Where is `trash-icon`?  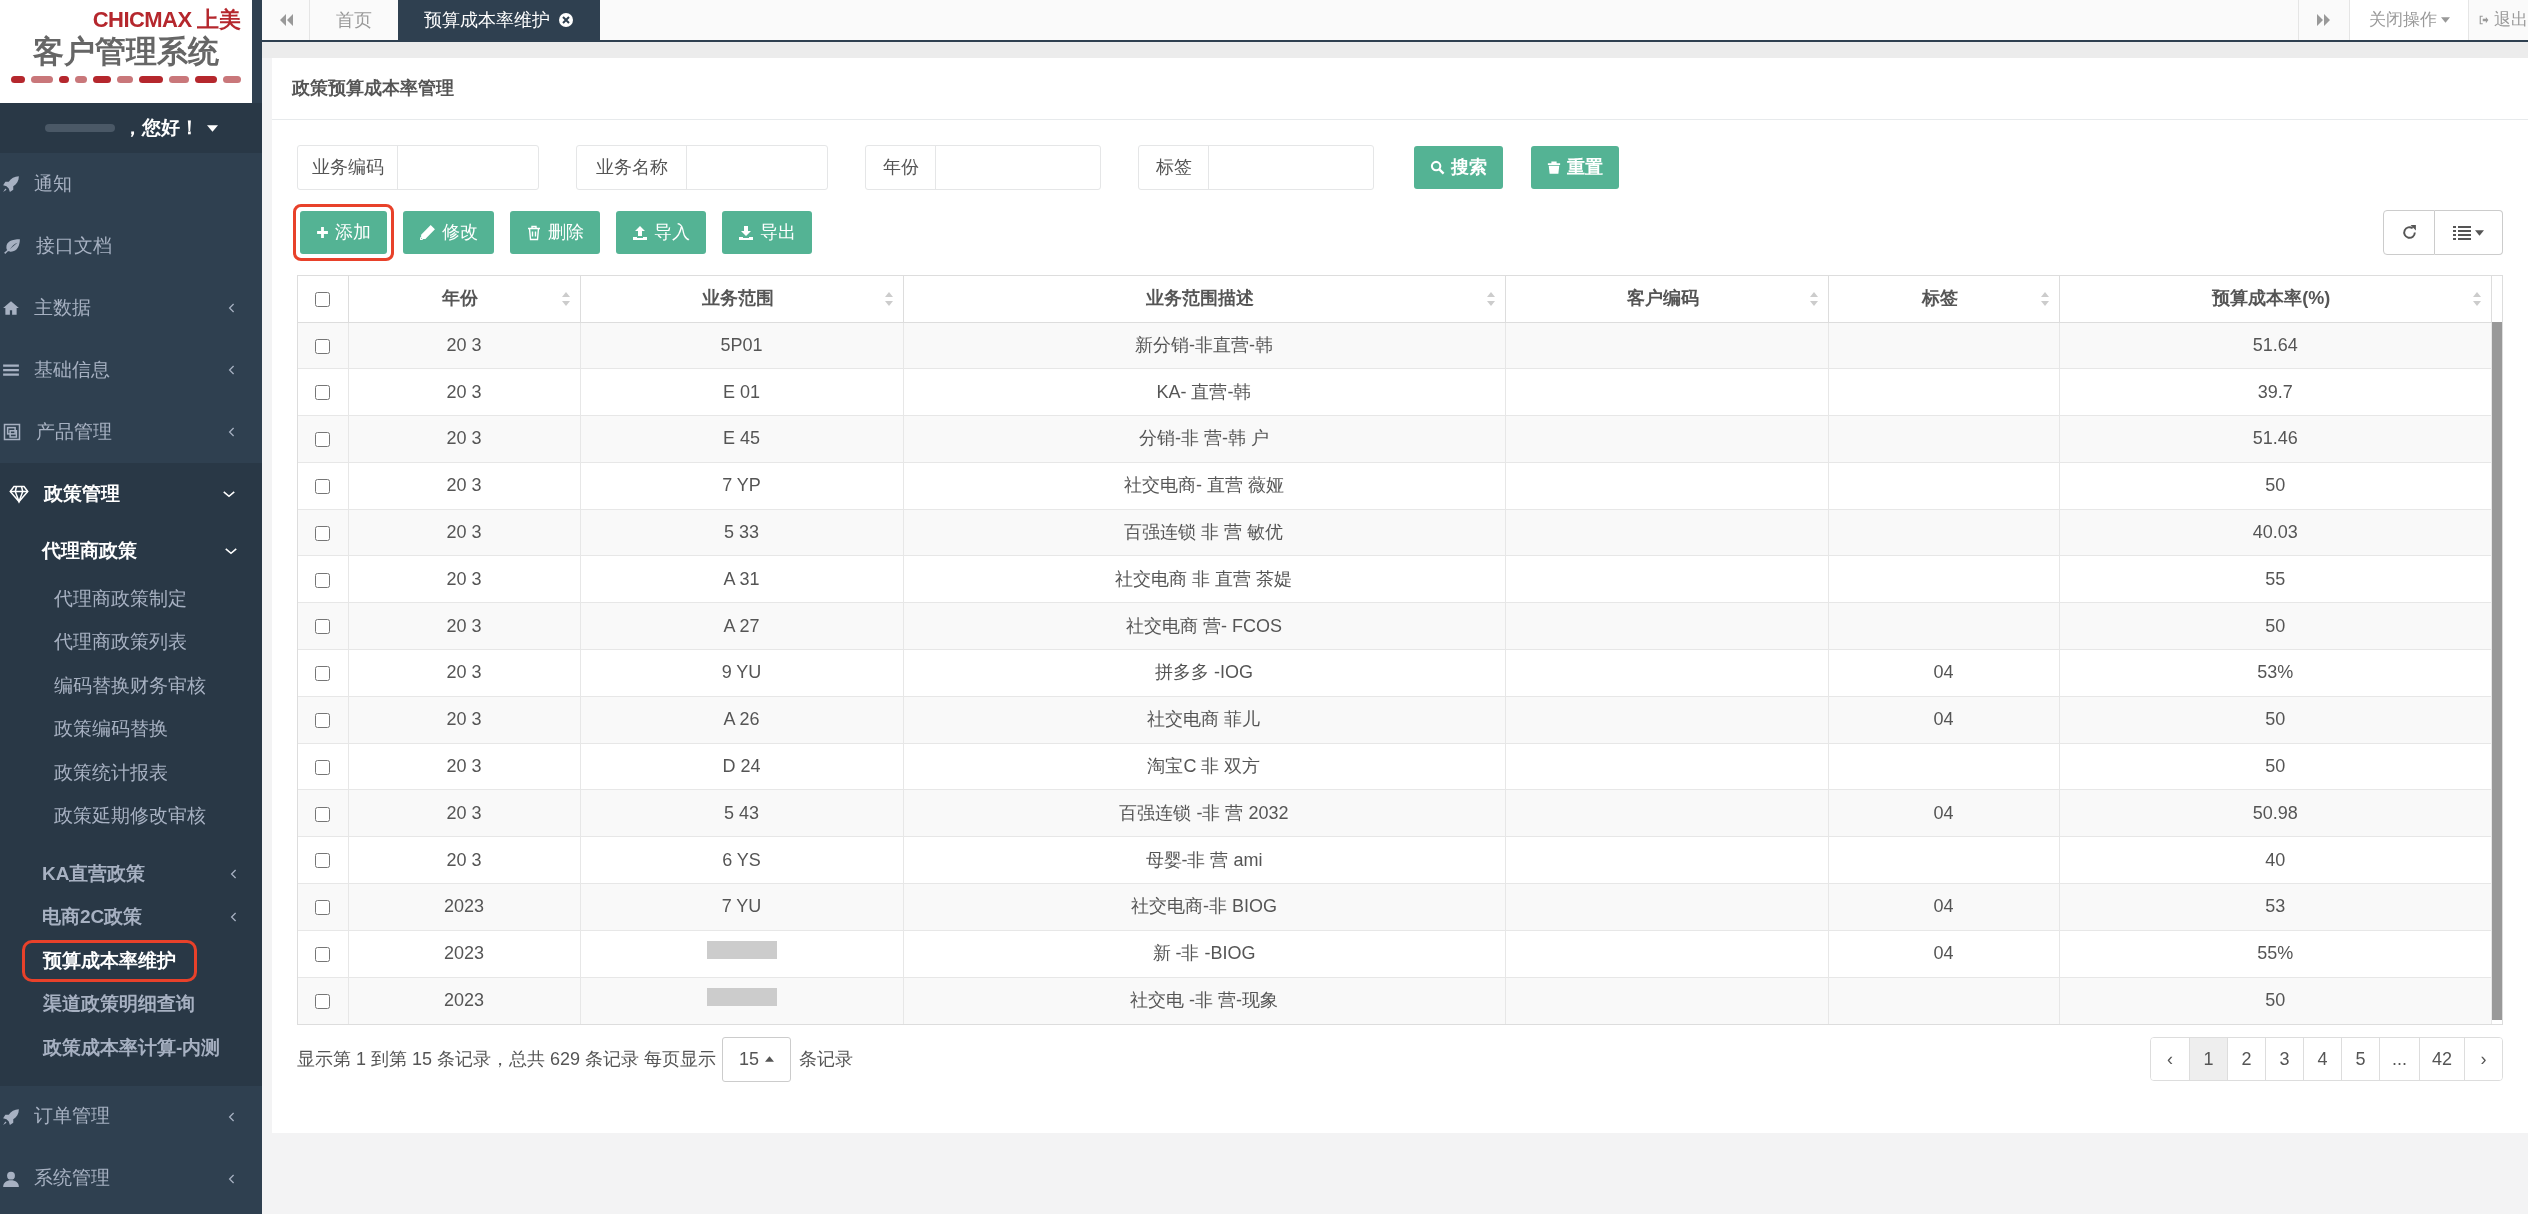 trash-icon is located at coordinates (534, 232).